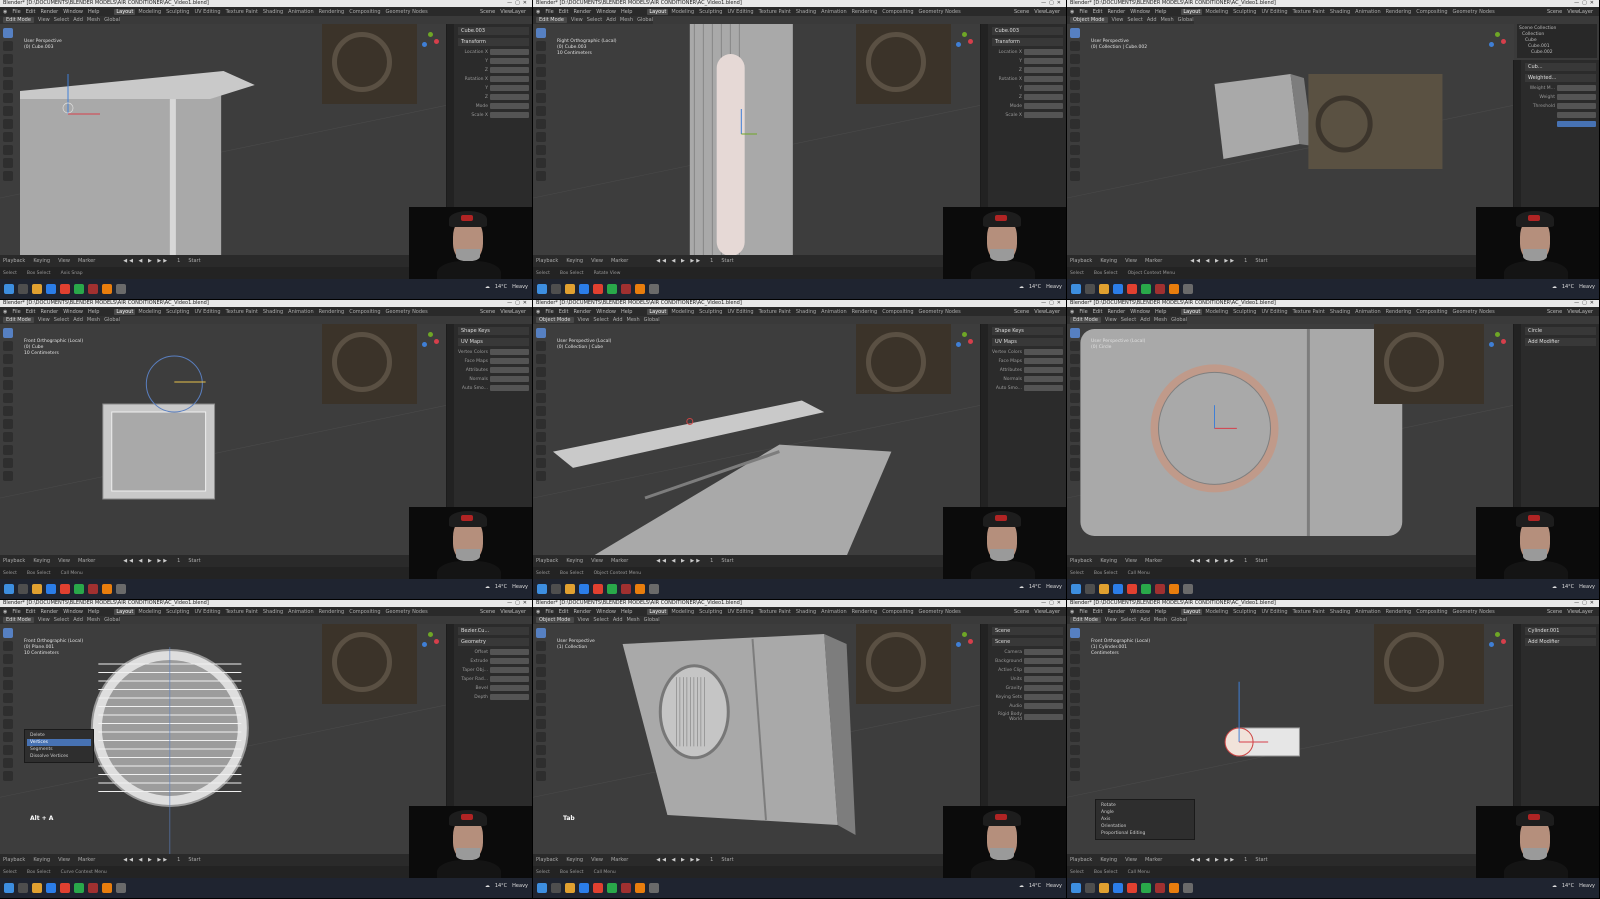  I want to click on tab-rendering: Rendering, so click(865, 312).